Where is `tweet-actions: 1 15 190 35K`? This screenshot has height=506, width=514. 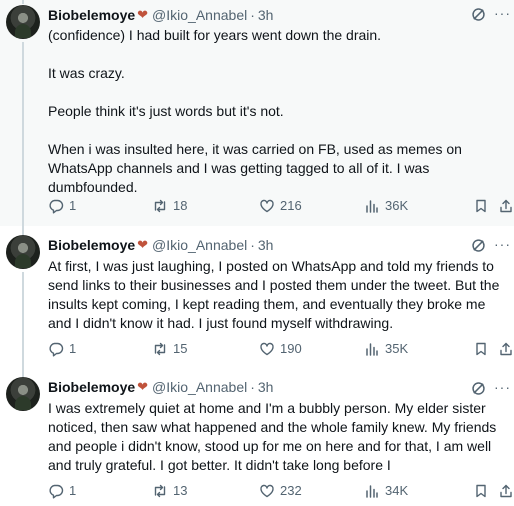
tweet-actions: 1 15 190 35K is located at coordinates (281, 349).